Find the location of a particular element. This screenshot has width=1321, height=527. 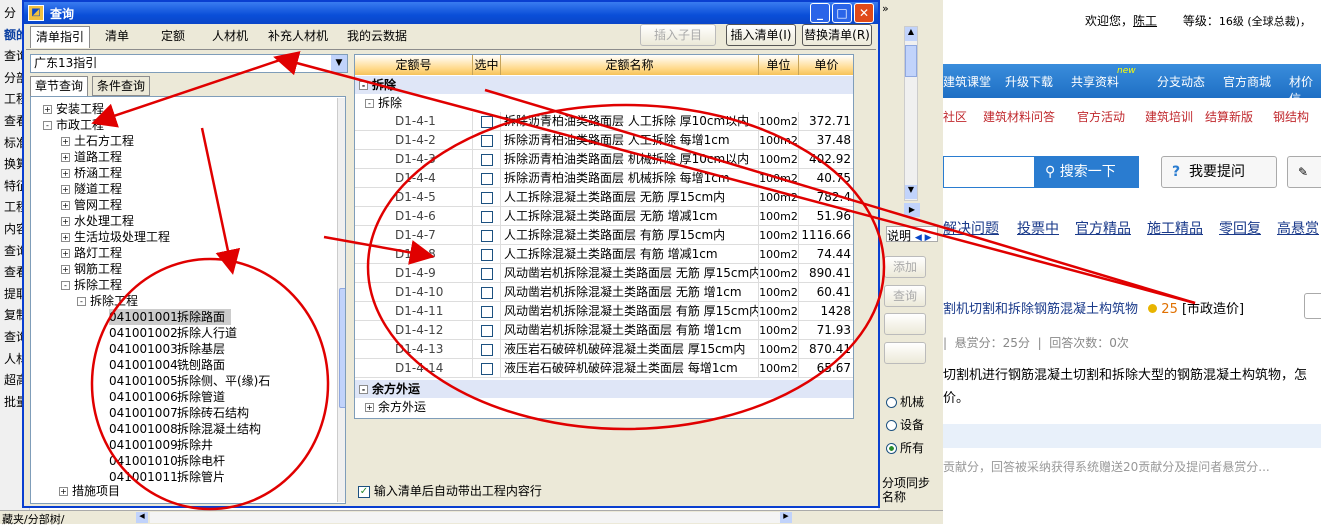

nav-item-0: 建筑课堂 is located at coordinates (967, 81).